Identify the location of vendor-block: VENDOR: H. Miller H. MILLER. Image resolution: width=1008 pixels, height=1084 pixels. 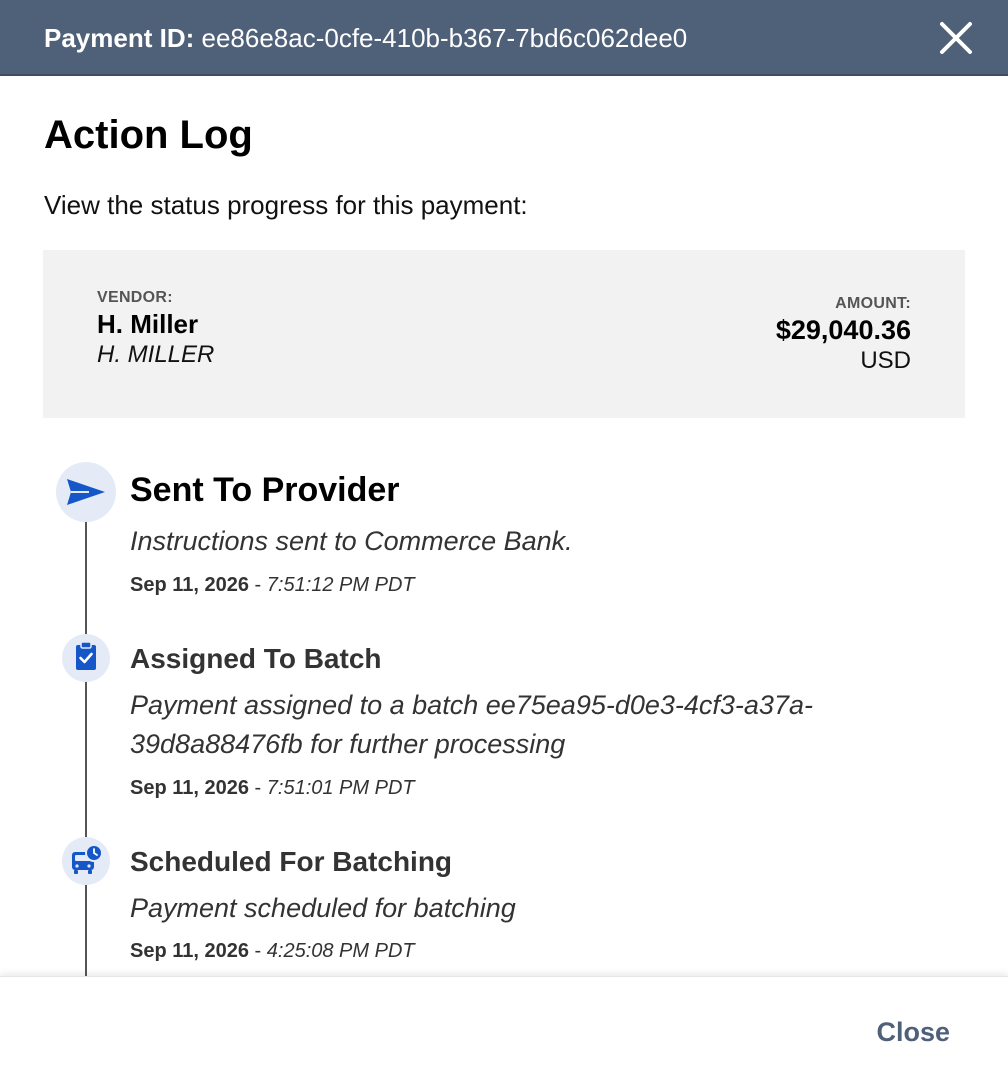
(155, 329).